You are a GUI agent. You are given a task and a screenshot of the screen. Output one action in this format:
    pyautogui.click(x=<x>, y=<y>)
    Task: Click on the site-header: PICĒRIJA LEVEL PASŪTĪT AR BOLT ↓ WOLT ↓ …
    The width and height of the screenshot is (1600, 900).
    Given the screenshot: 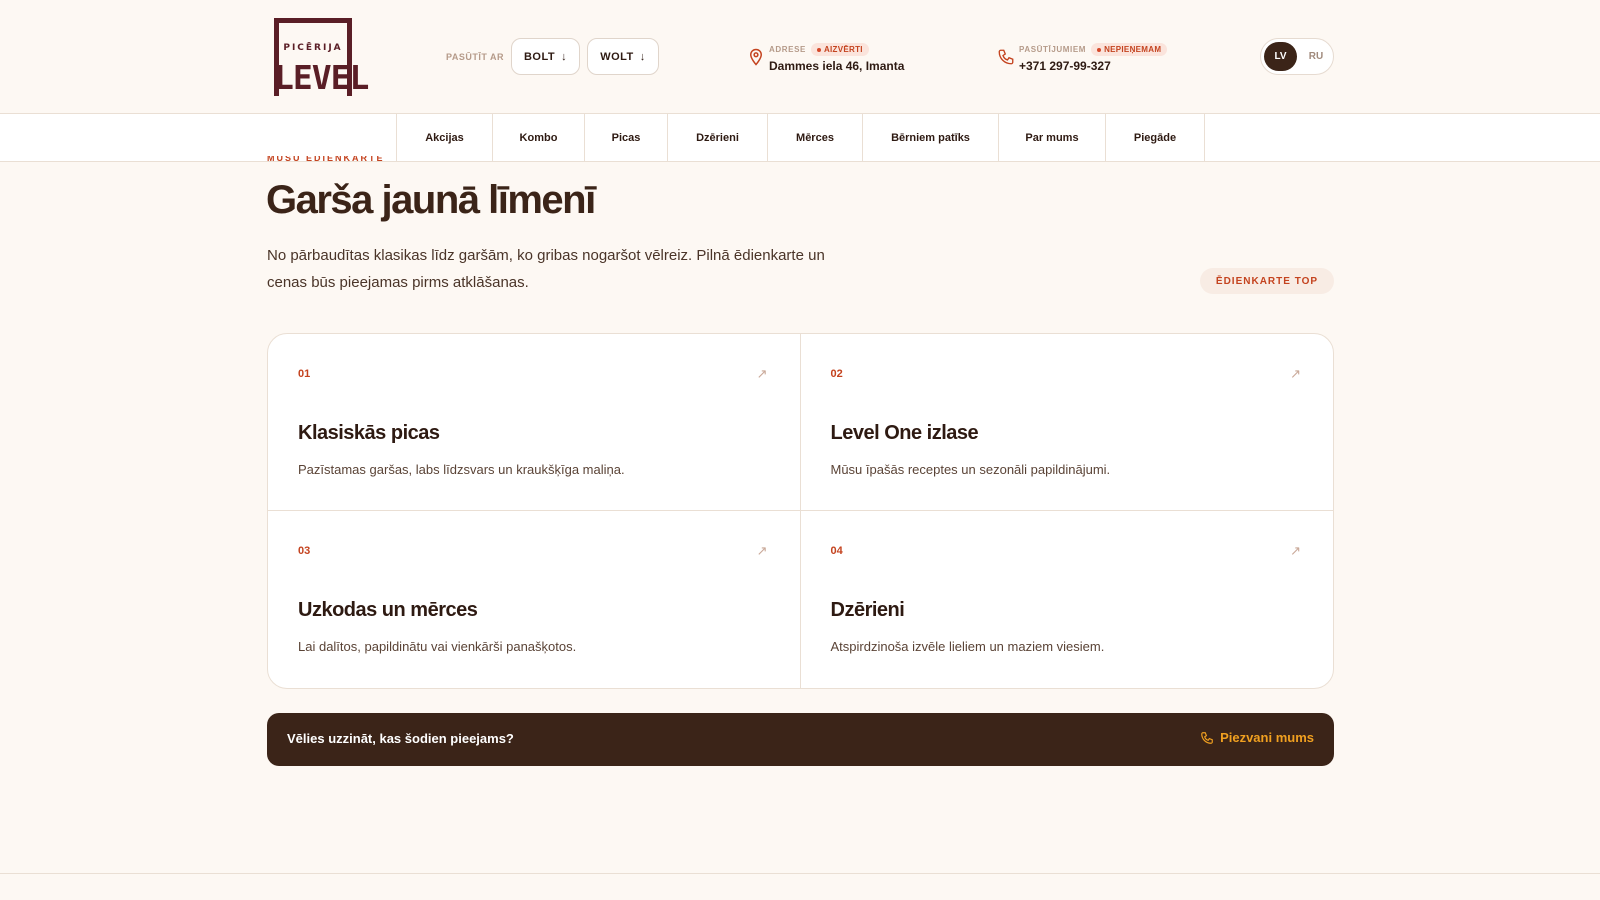 What is the action you would take?
    pyautogui.click(x=800, y=57)
    